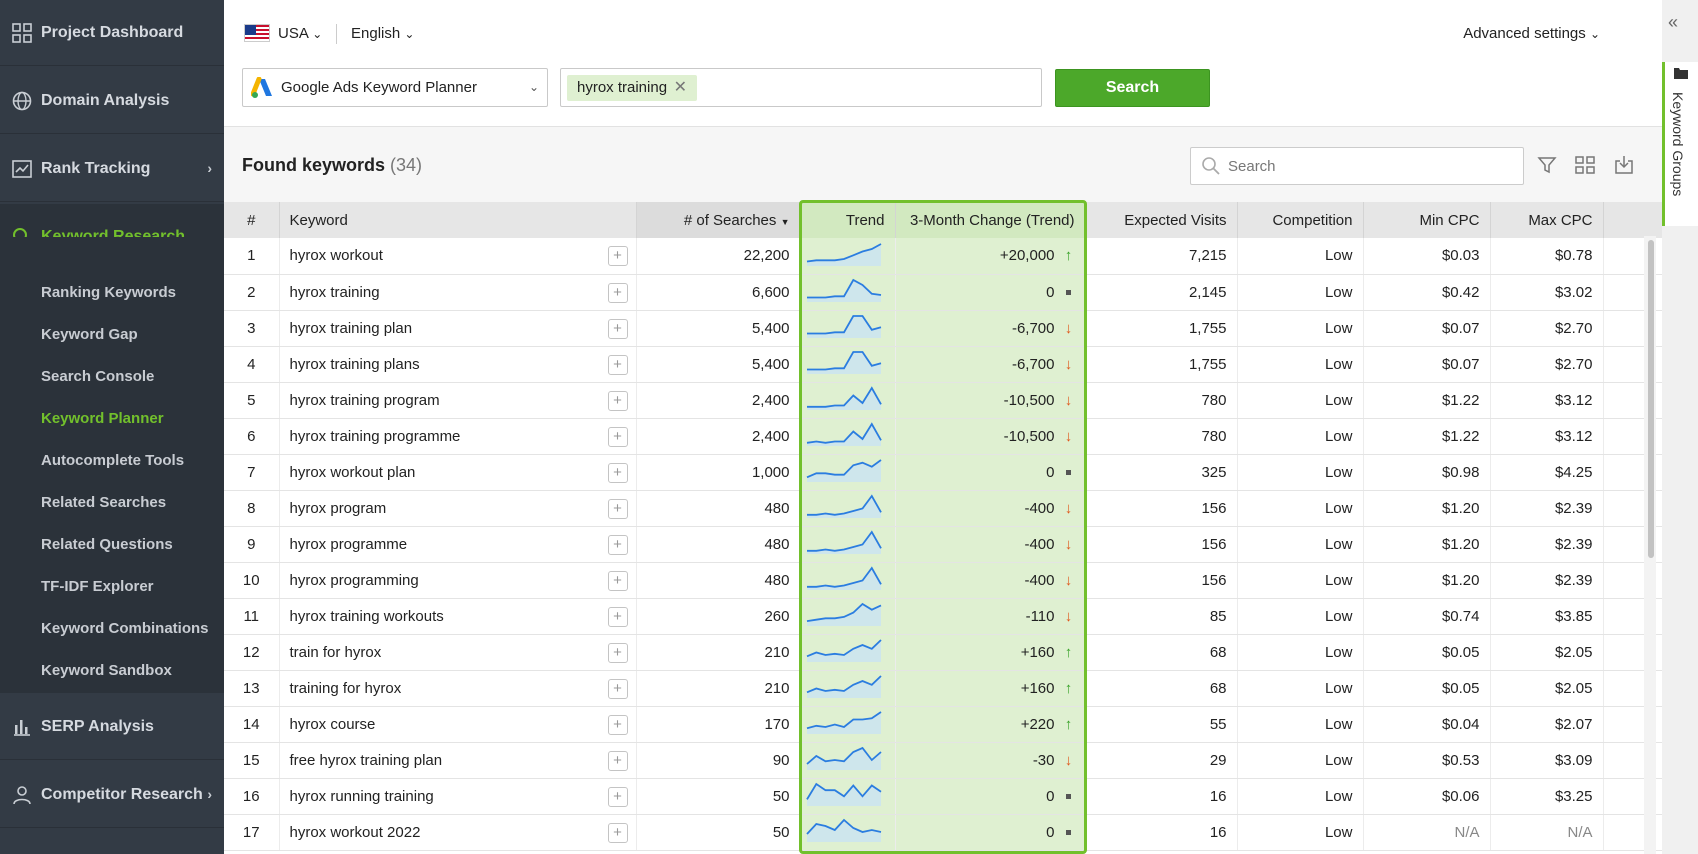 The height and width of the screenshot is (854, 1698). I want to click on keyword-text: train for hyrox, so click(336, 652).